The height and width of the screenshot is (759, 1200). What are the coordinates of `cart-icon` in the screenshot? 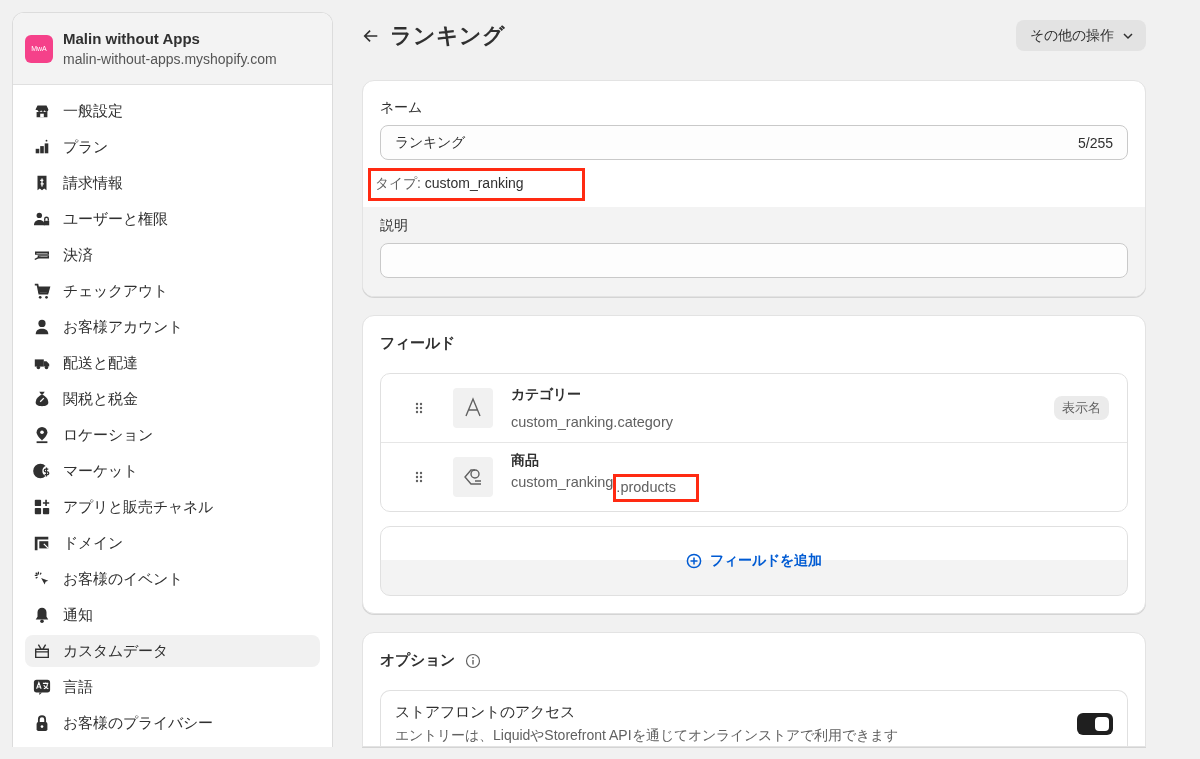 It's located at (42, 291).